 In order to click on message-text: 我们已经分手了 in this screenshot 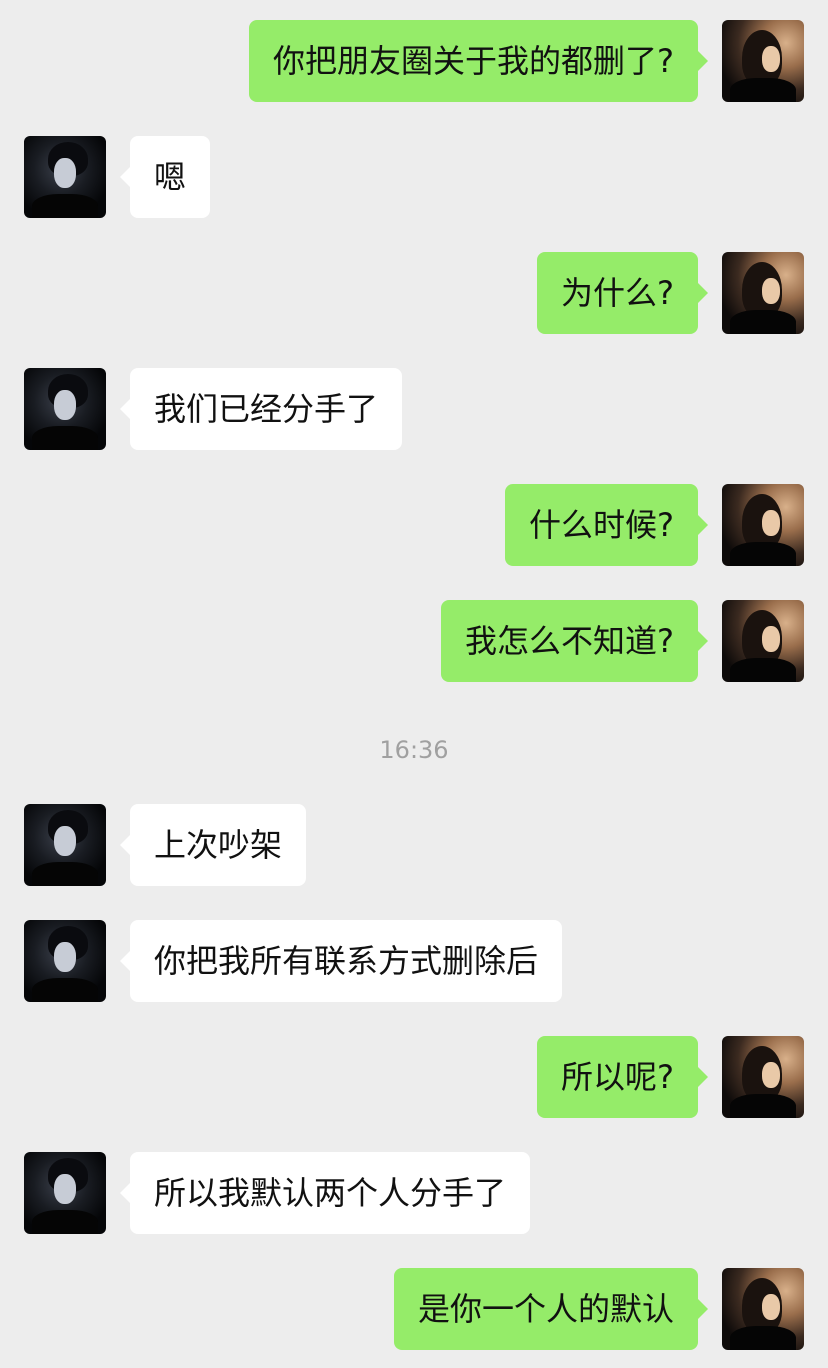, I will do `click(266, 409)`.